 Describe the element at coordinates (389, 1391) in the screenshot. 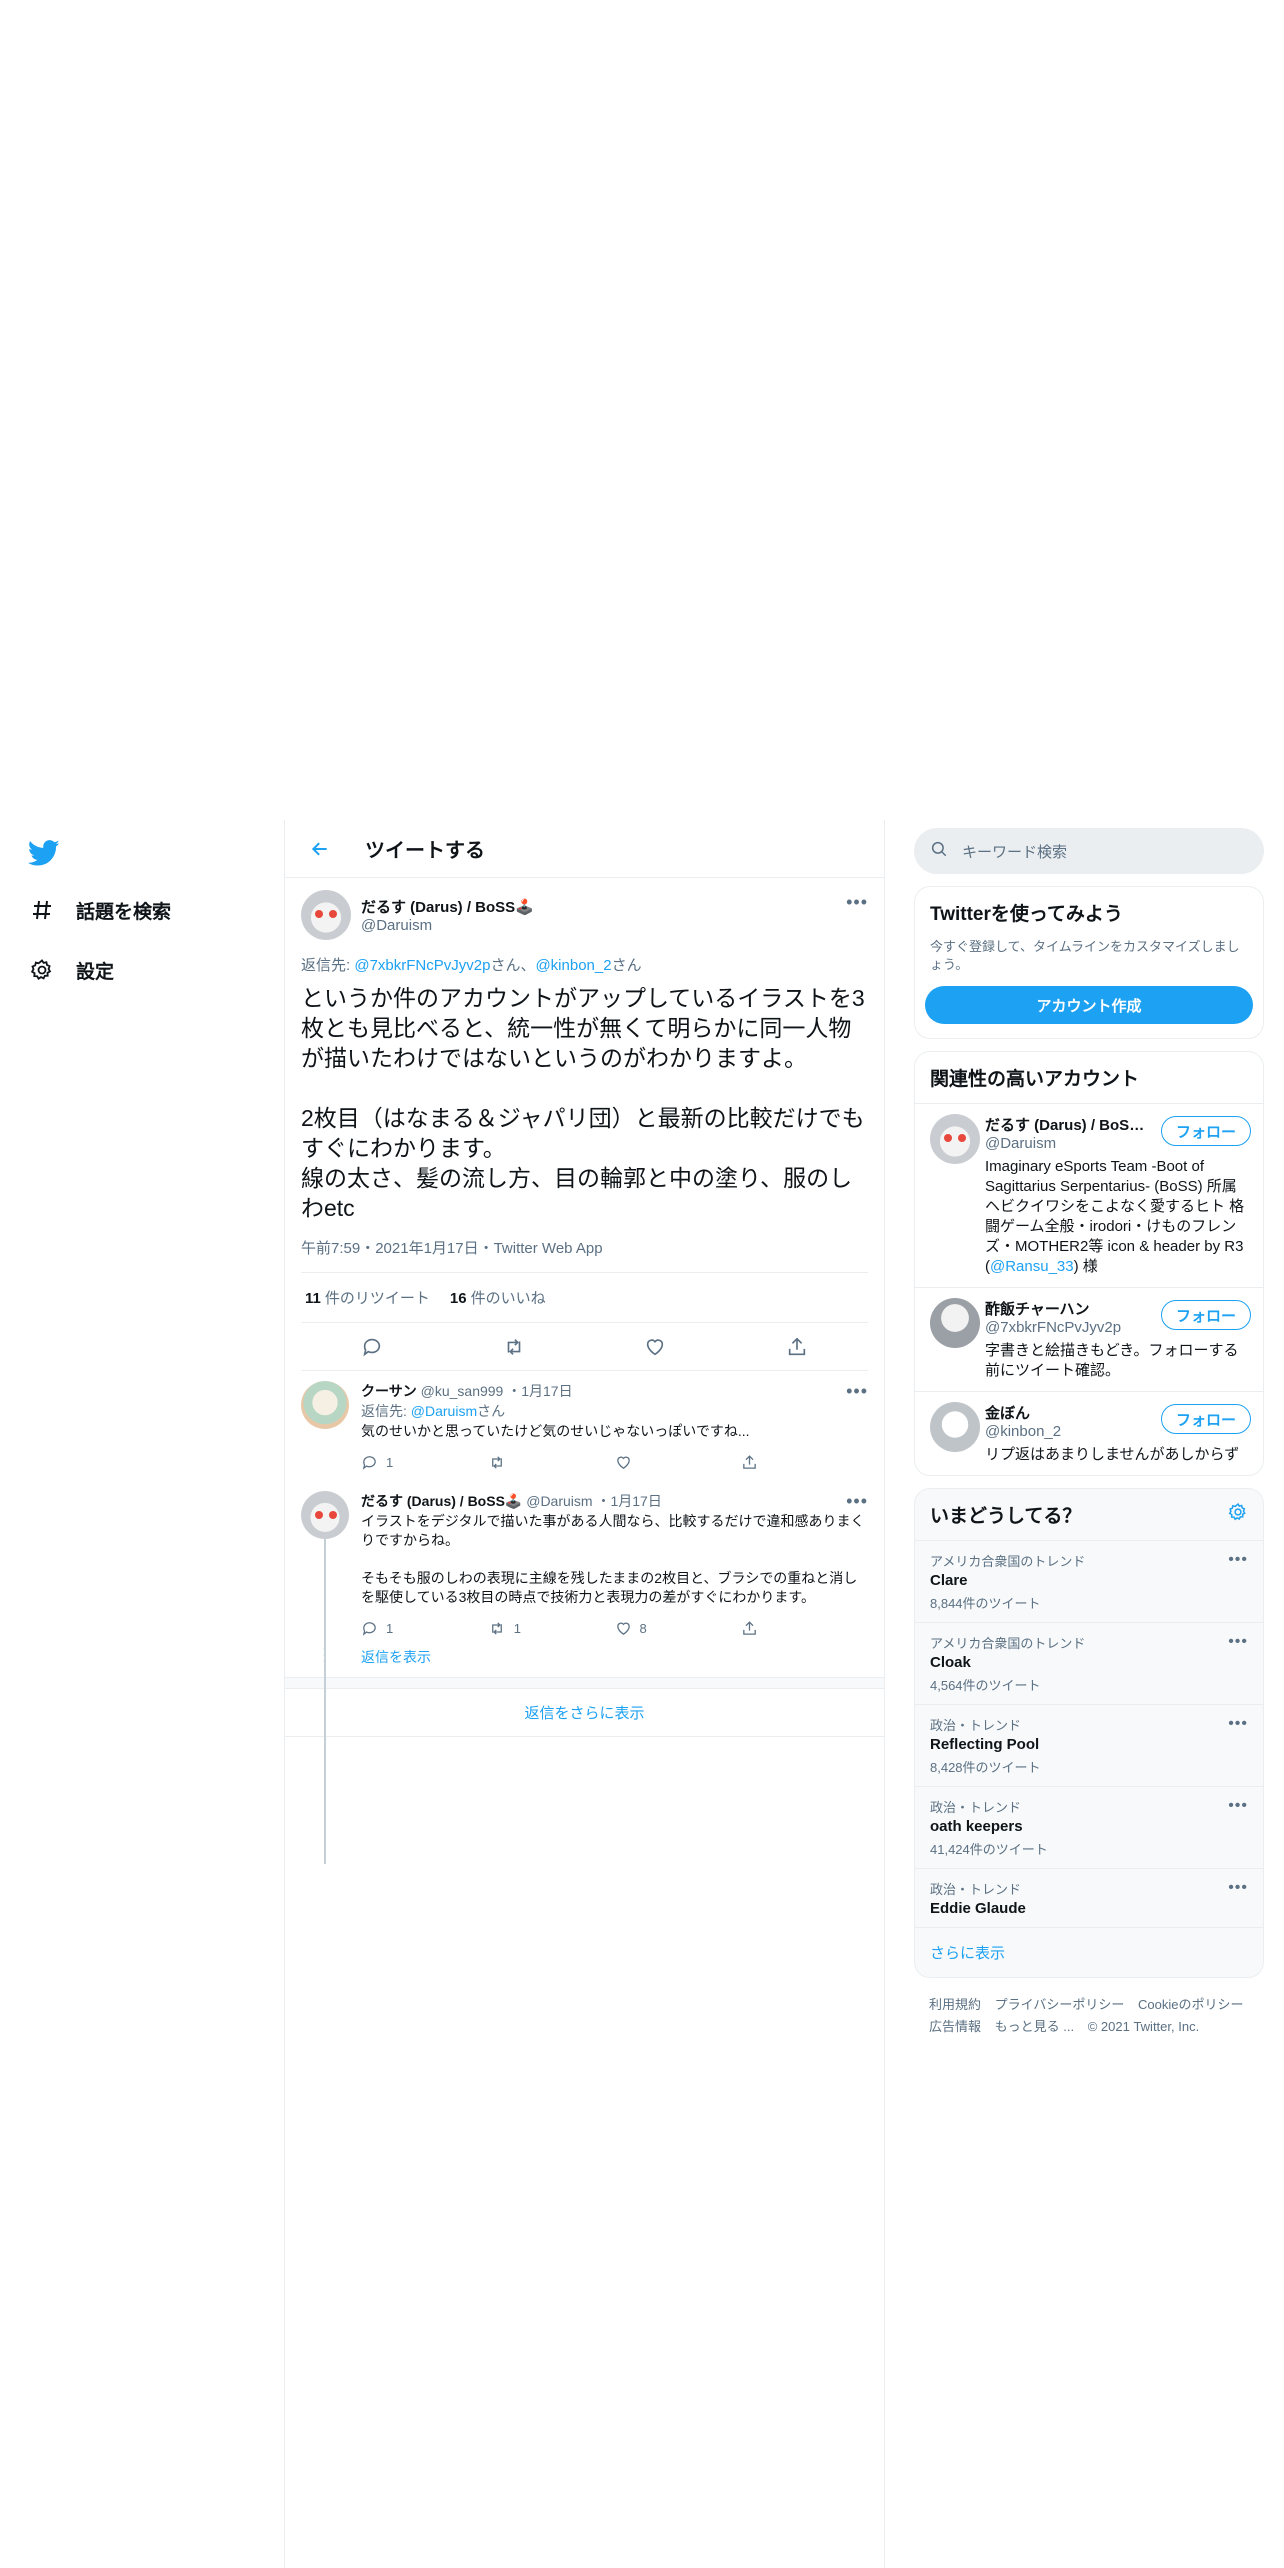

I see `reply-author-name: クーサン` at that location.